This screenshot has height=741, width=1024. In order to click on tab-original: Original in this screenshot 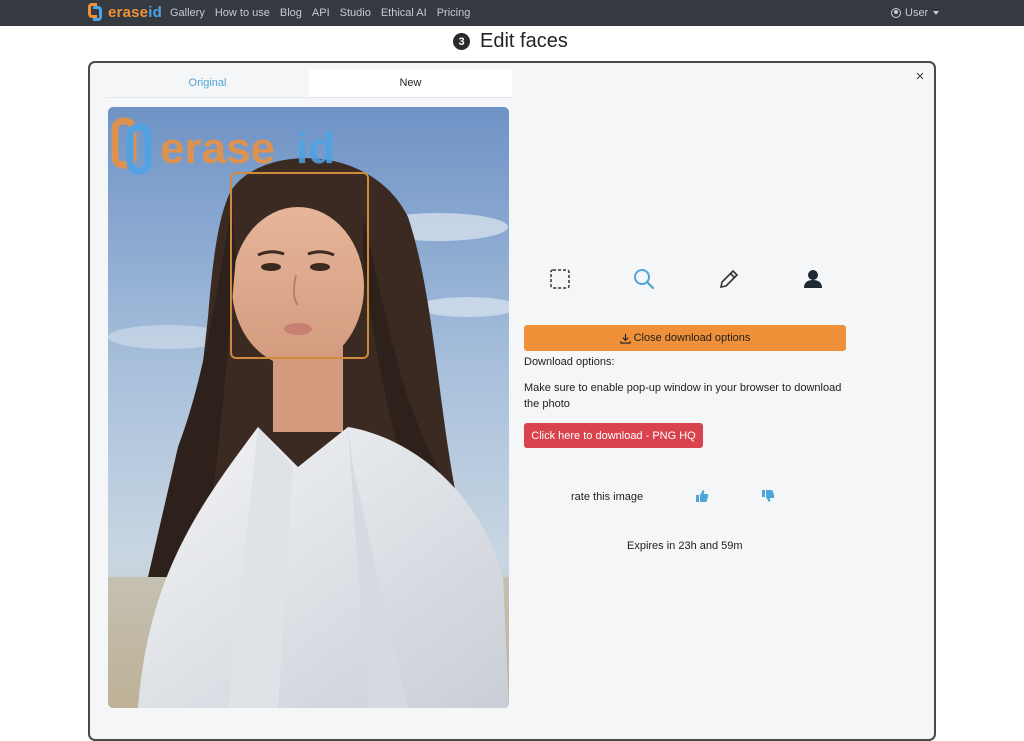, I will do `click(207, 83)`.